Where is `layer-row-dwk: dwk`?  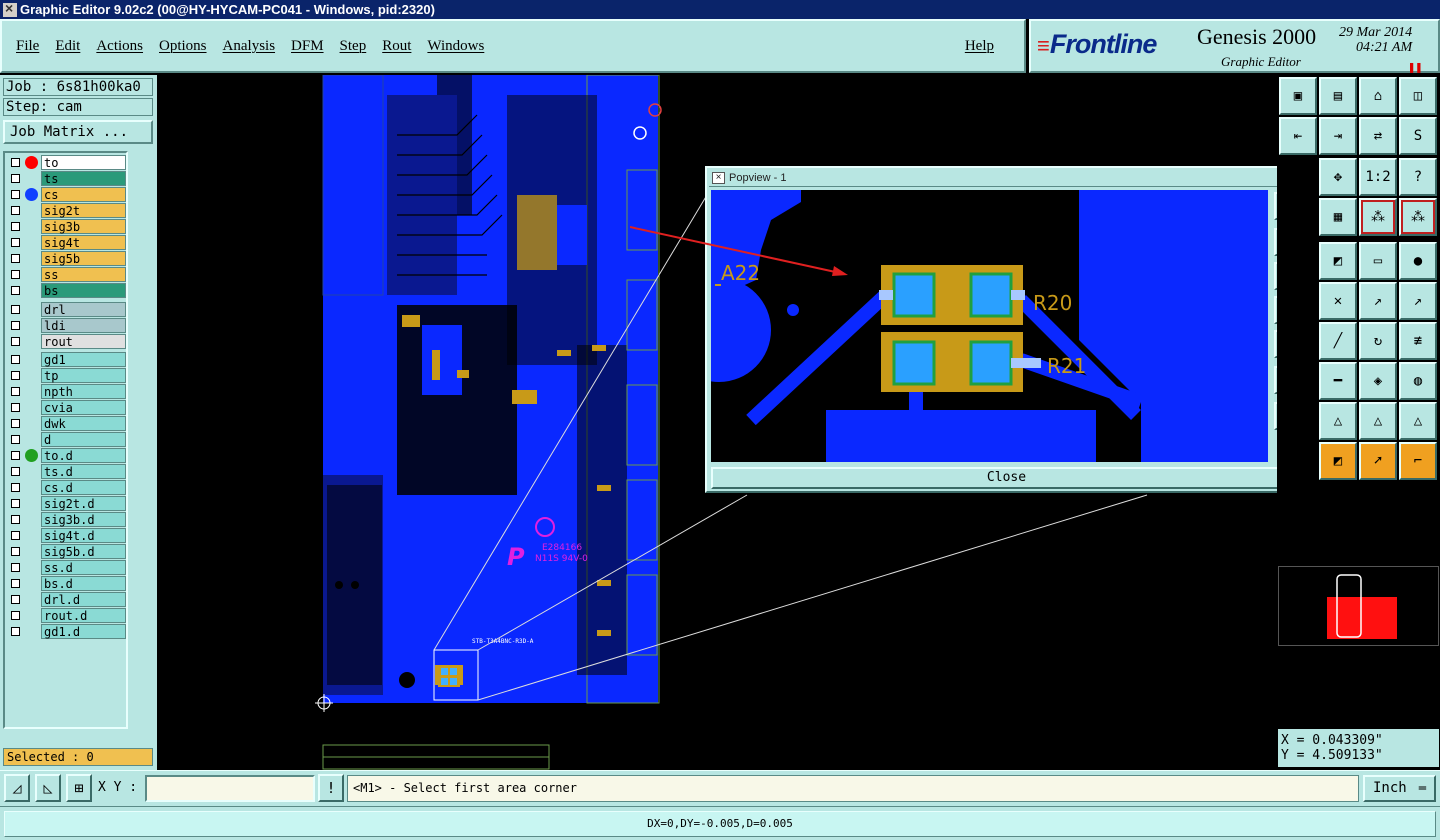
layer-row-dwk: dwk is located at coordinates (66, 423).